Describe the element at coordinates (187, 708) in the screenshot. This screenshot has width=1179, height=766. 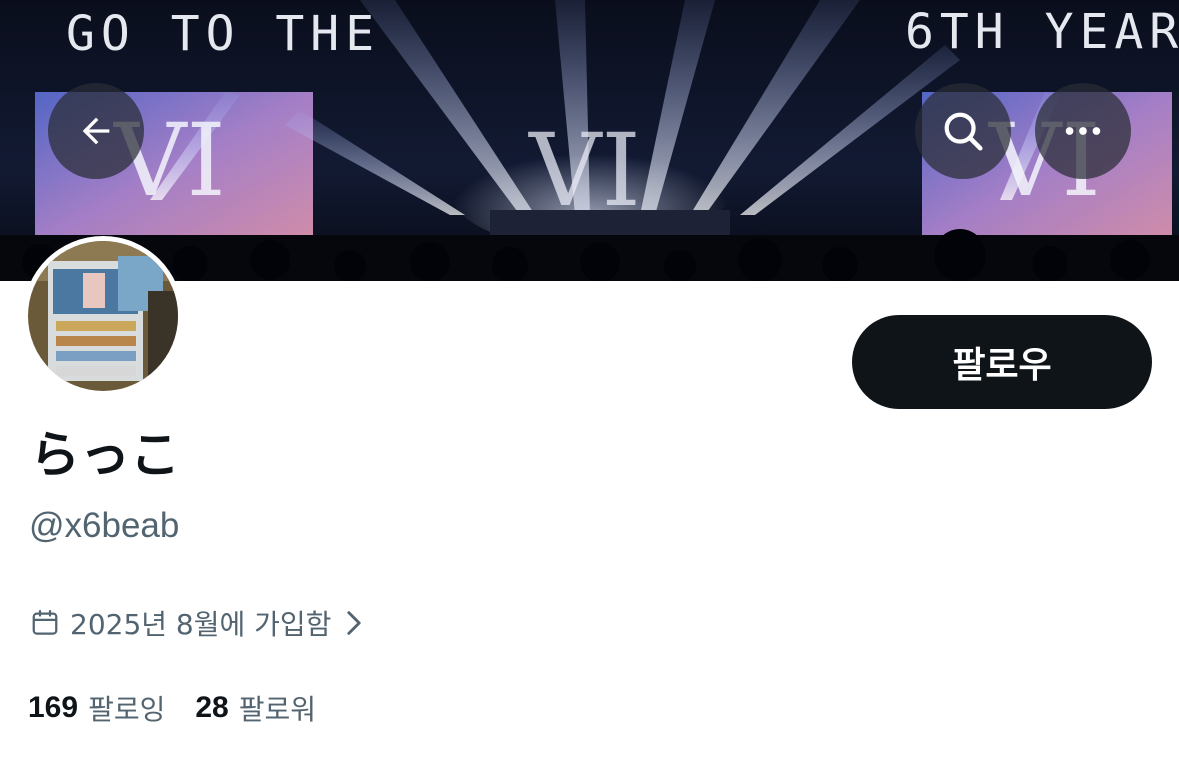
I see `follow-stats: 169 팔로잉 28 팔로워` at that location.